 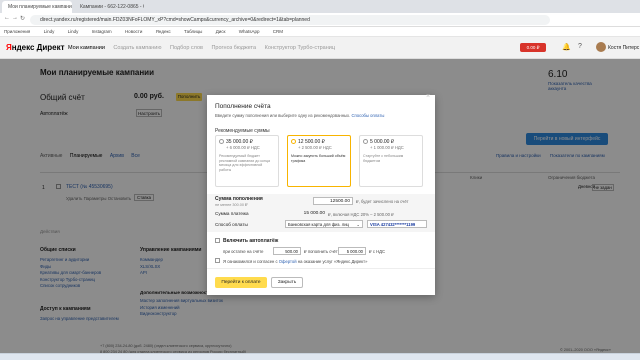 What do you see at coordinates (102, 31) in the screenshot?
I see `bookmark: Instagram` at bounding box center [102, 31].